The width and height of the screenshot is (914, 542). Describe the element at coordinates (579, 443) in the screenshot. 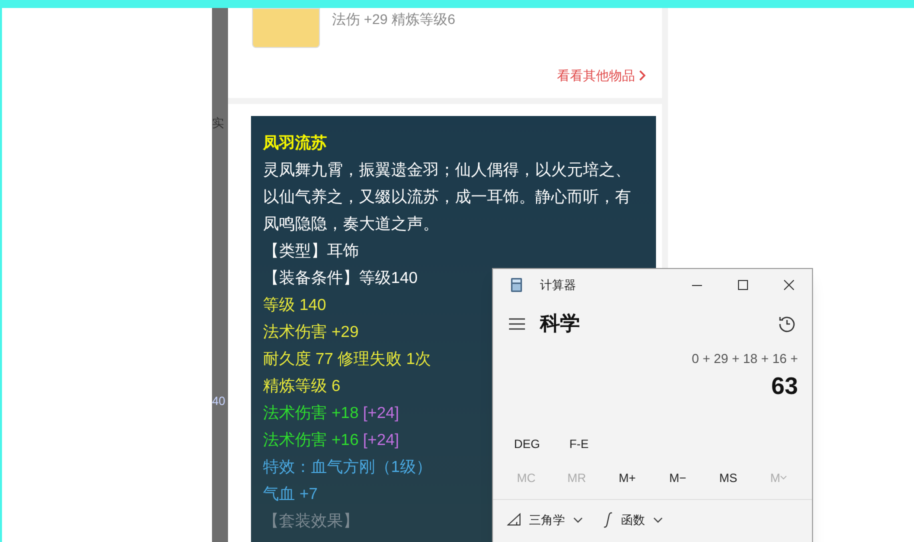

I see `mode-toggle-button: F-E` at that location.